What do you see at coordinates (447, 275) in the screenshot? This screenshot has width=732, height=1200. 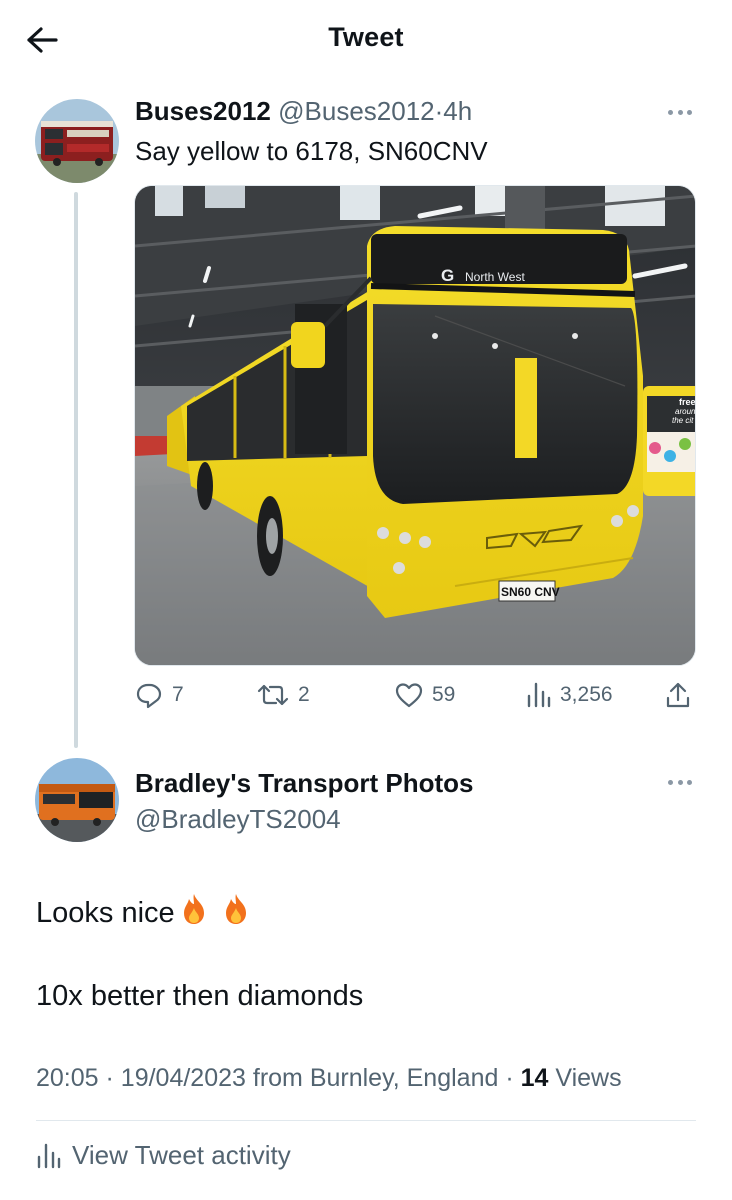 I see `svg-text: G` at bounding box center [447, 275].